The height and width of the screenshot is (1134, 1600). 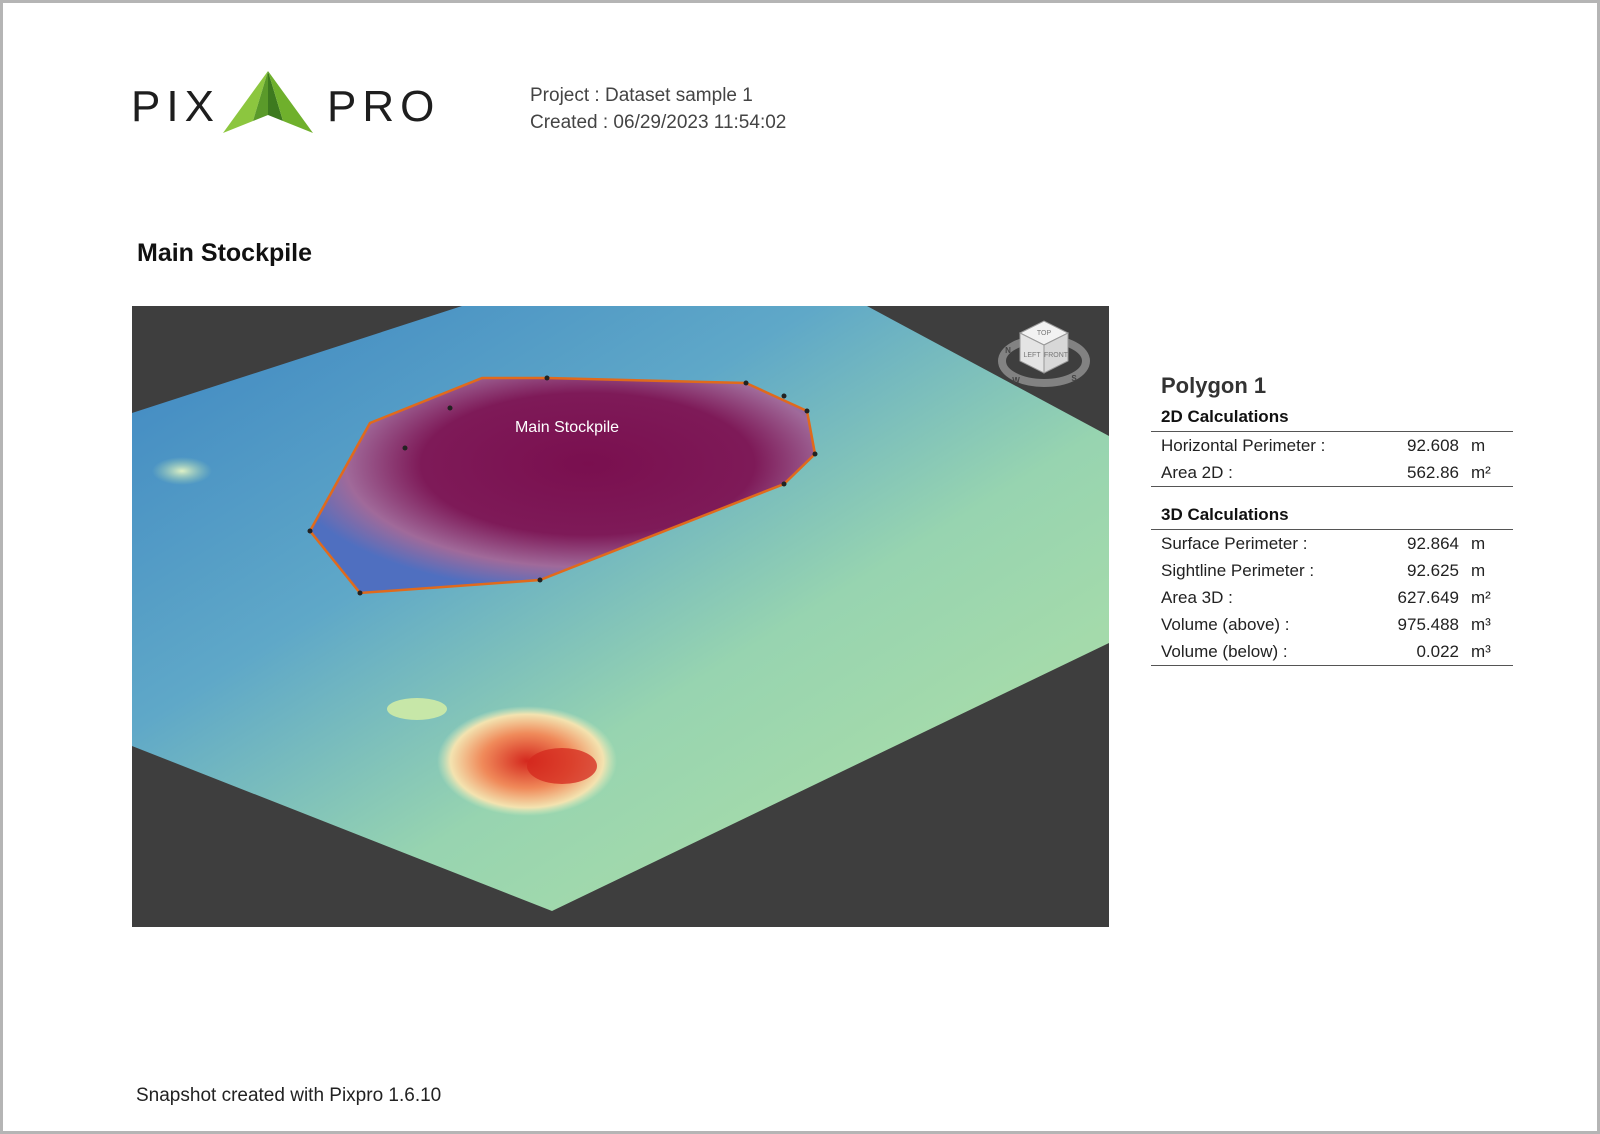 I want to click on calc-row: Horizontal Perimeter : 92.608 m, so click(x=1332, y=445).